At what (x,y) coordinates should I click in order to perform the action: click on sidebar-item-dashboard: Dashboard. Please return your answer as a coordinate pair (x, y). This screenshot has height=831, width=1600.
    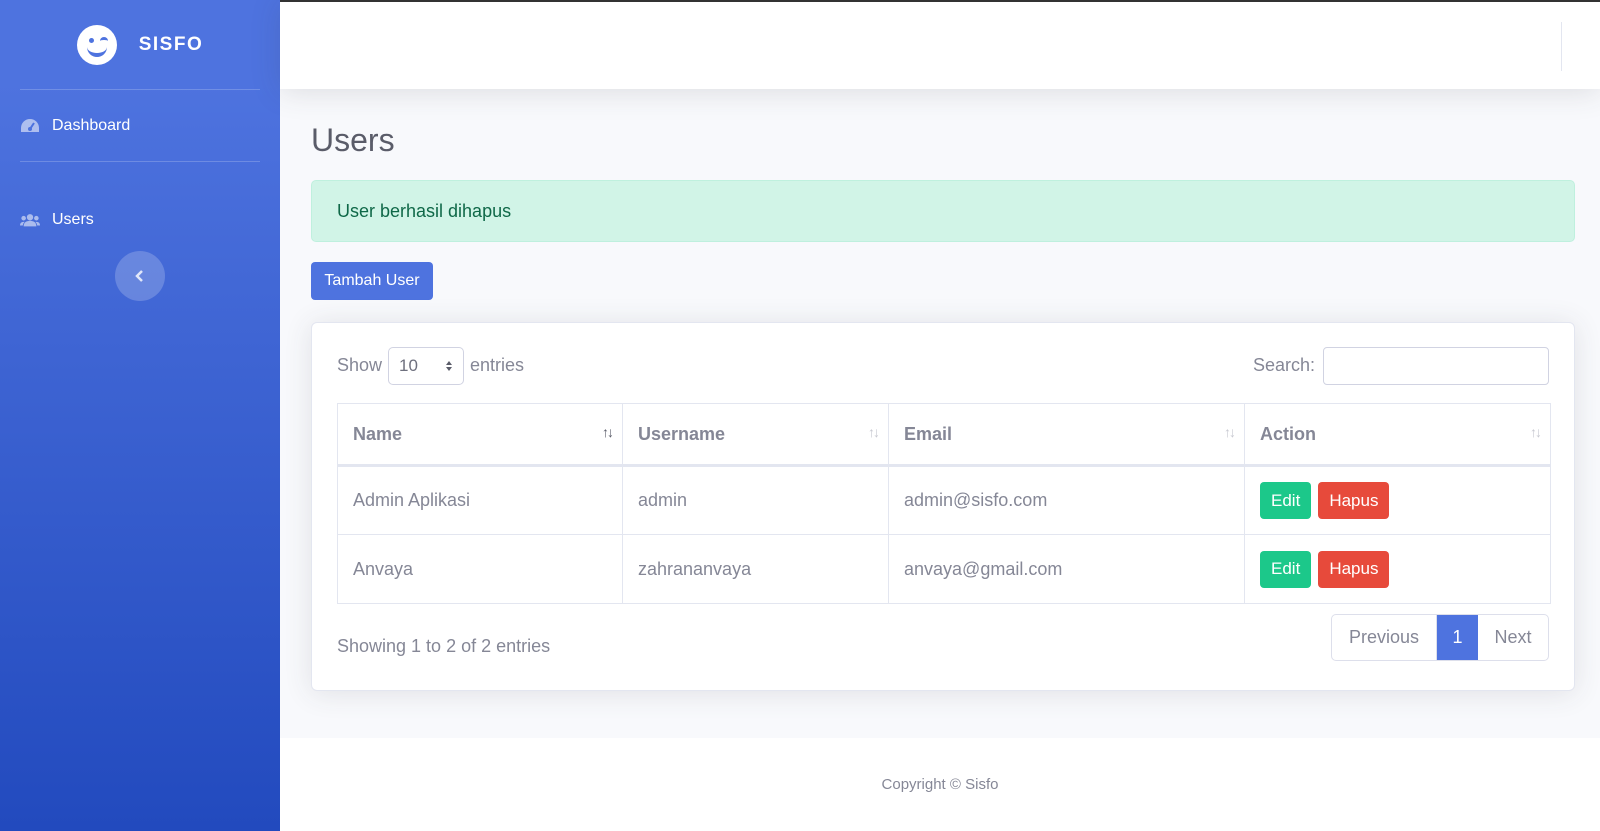
    Looking at the image, I should click on (140, 125).